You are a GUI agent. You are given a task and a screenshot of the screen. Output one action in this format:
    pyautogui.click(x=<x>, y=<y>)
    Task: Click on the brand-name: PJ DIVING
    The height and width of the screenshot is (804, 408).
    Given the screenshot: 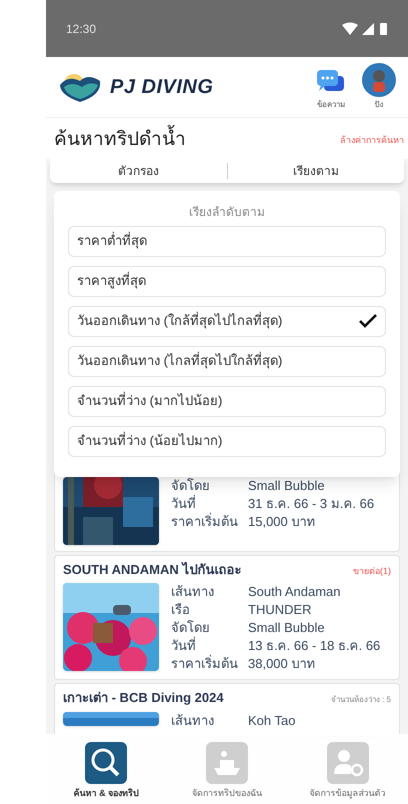 What is the action you would take?
    pyautogui.click(x=162, y=87)
    